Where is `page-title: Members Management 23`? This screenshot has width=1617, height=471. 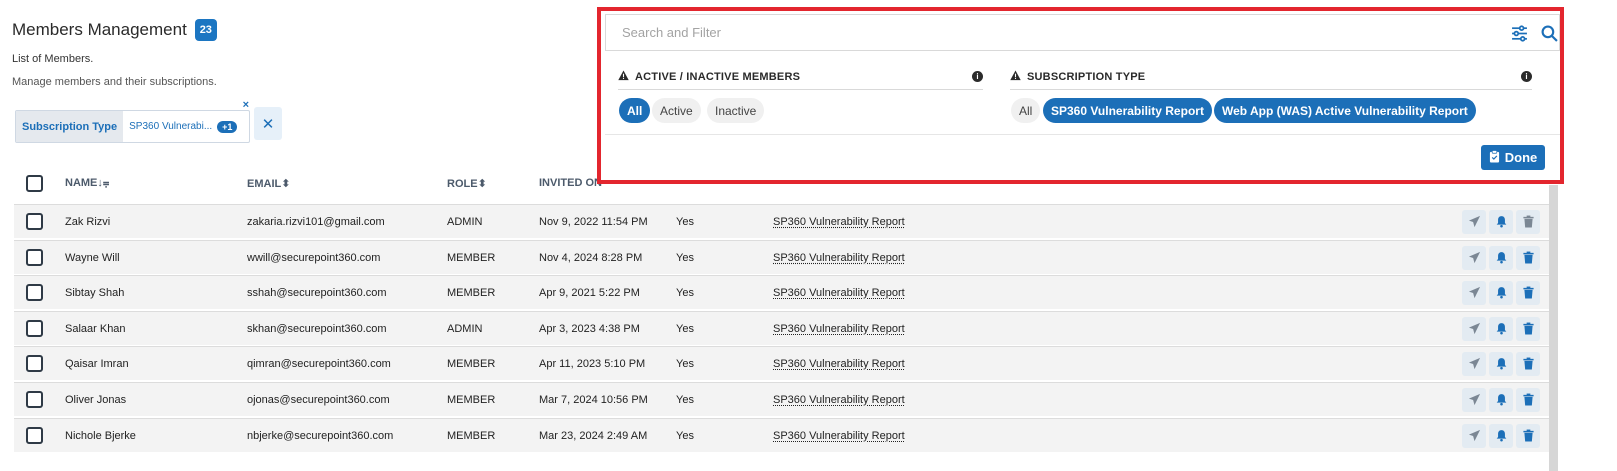
page-title: Members Management 23 is located at coordinates (114, 30).